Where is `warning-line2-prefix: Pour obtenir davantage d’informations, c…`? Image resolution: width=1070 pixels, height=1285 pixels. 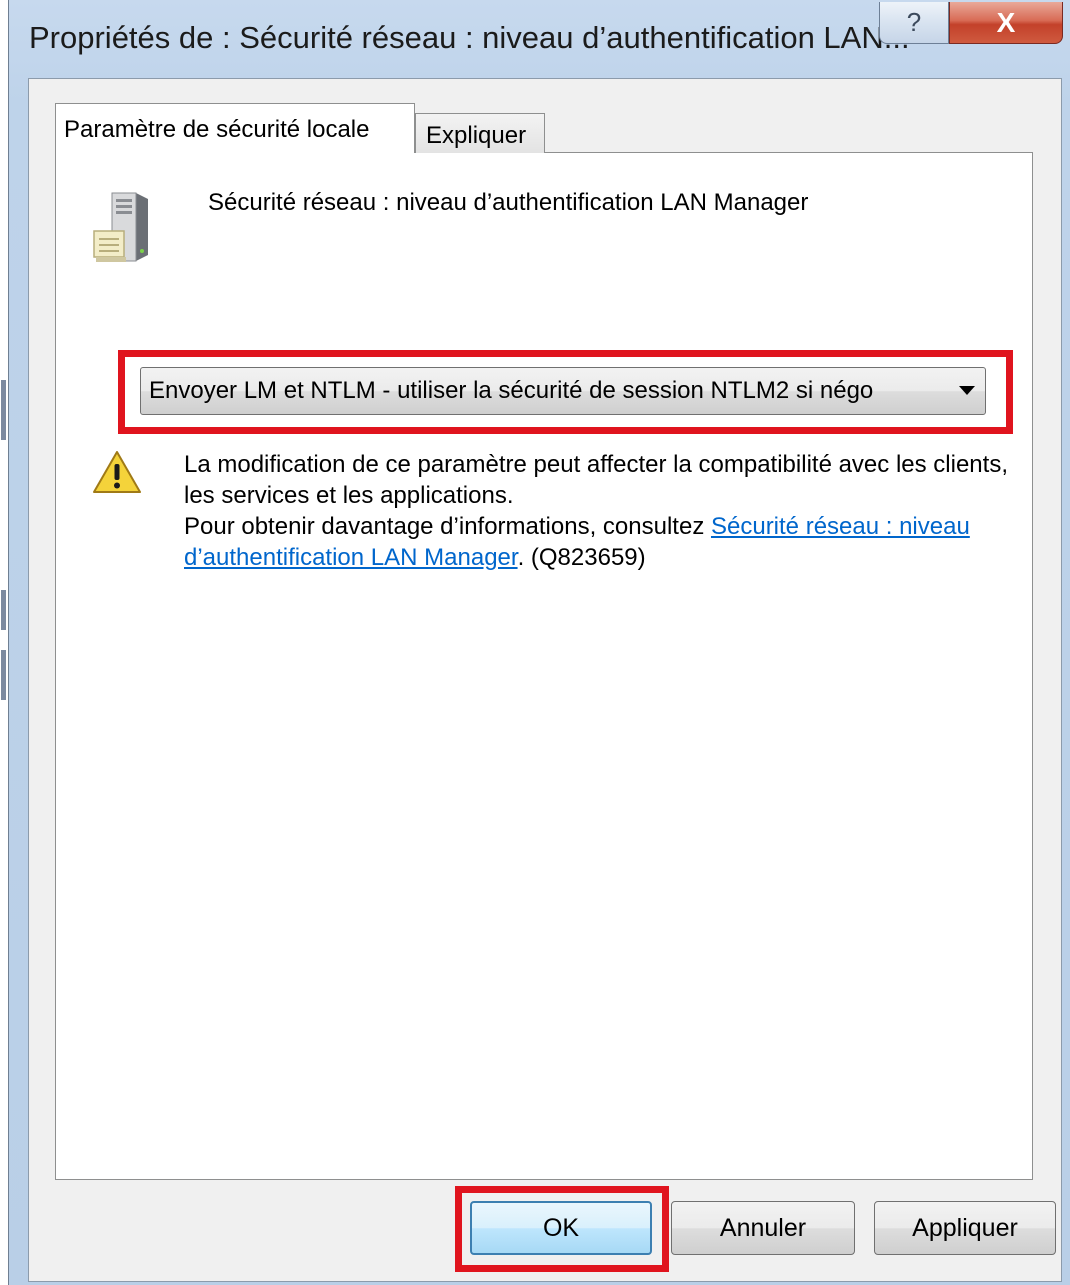 warning-line2-prefix: Pour obtenir davantage d’informations, c… is located at coordinates (447, 526).